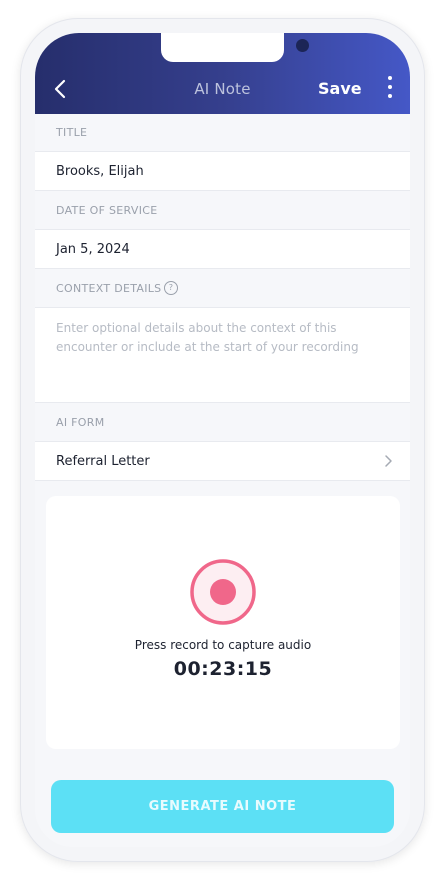 This screenshot has height=884, width=445. Describe the element at coordinates (222, 249) in the screenshot. I see `date-of-service-field: Jan 5, 2024` at that location.